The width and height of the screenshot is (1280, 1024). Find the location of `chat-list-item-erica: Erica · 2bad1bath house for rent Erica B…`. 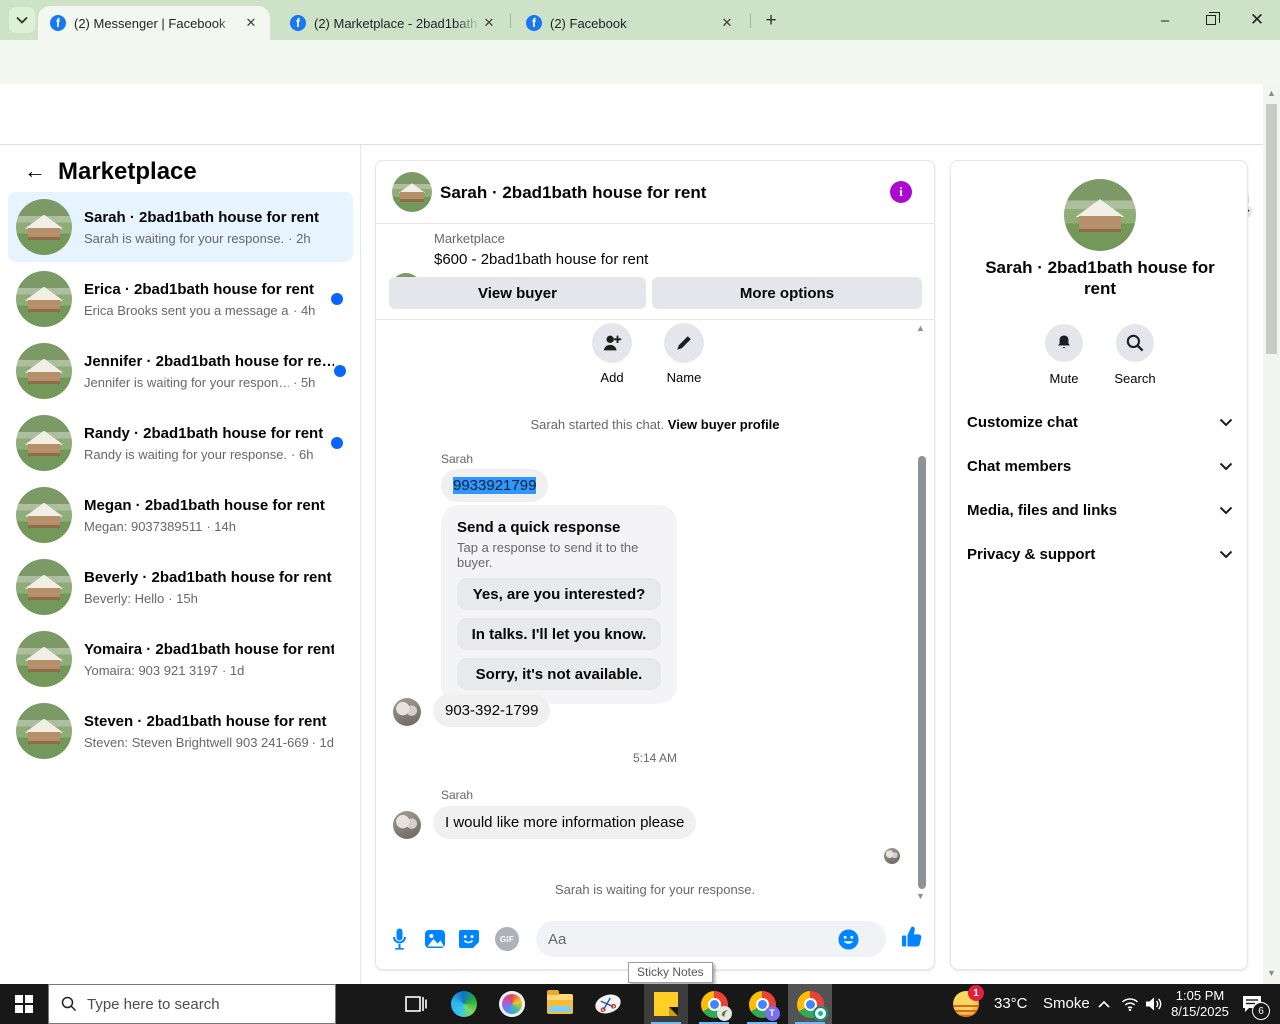

chat-list-item-erica: Erica · 2bad1bath house for rent Erica B… is located at coordinates (180, 299).